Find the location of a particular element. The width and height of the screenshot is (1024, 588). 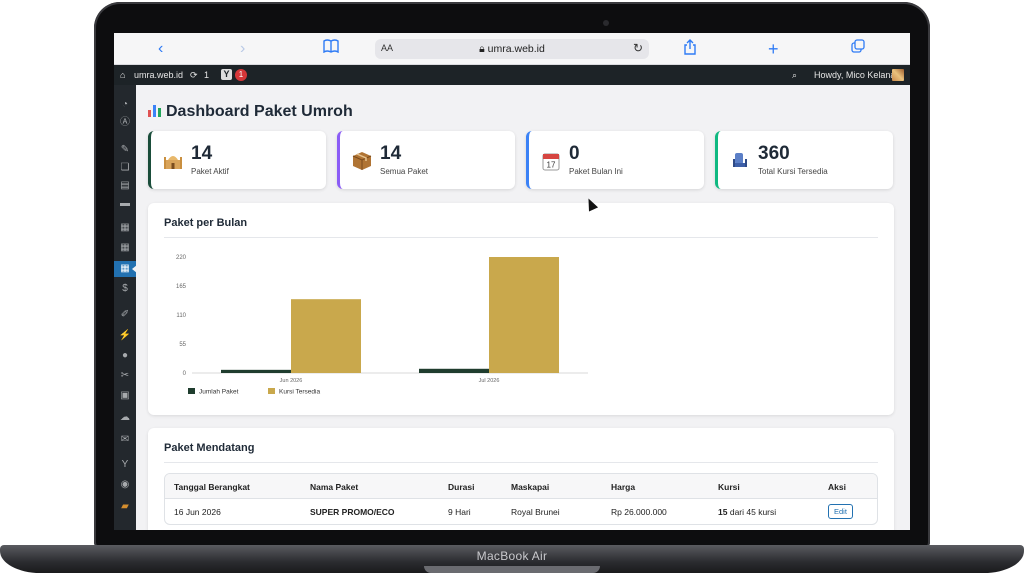

col-header-seats: Kursi is located at coordinates (729, 487).